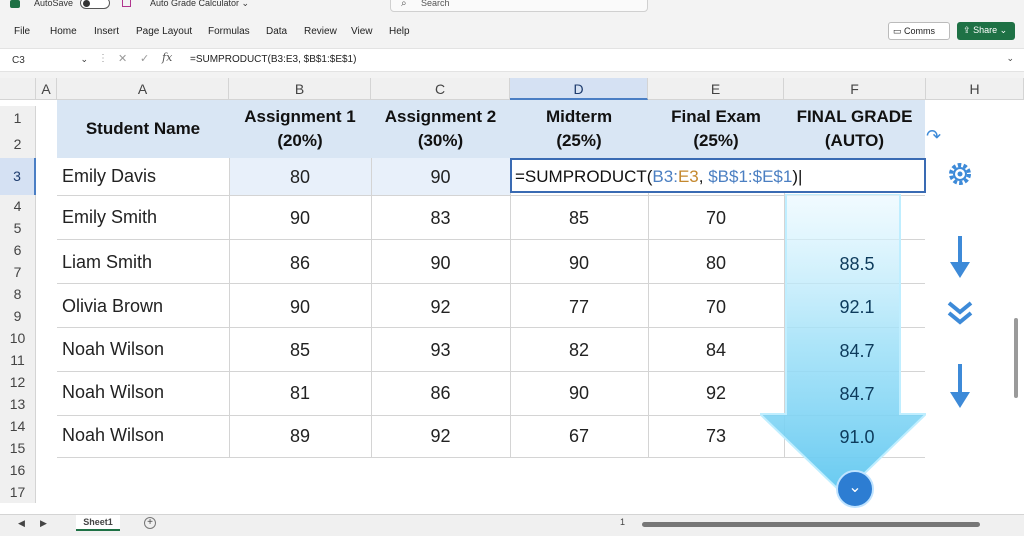  Describe the element at coordinates (18, 470) in the screenshot. I see `row-header-16: 16` at that location.